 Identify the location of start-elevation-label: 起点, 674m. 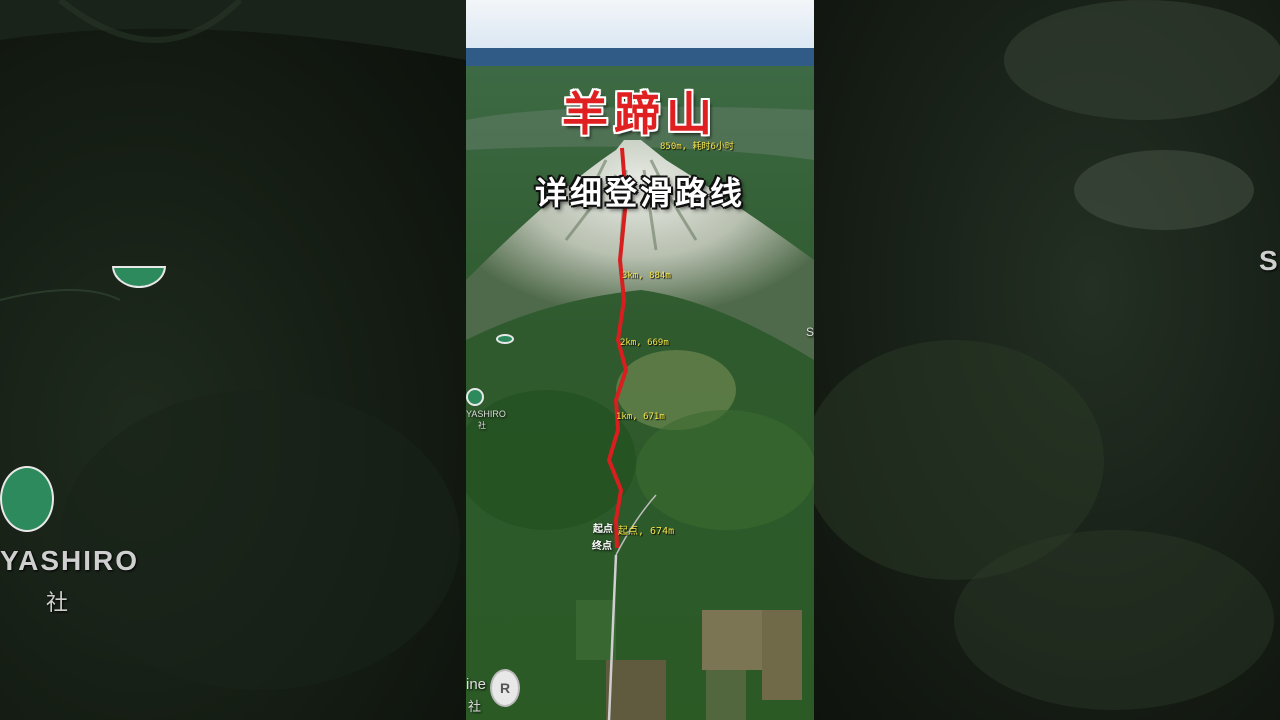
(646, 531).